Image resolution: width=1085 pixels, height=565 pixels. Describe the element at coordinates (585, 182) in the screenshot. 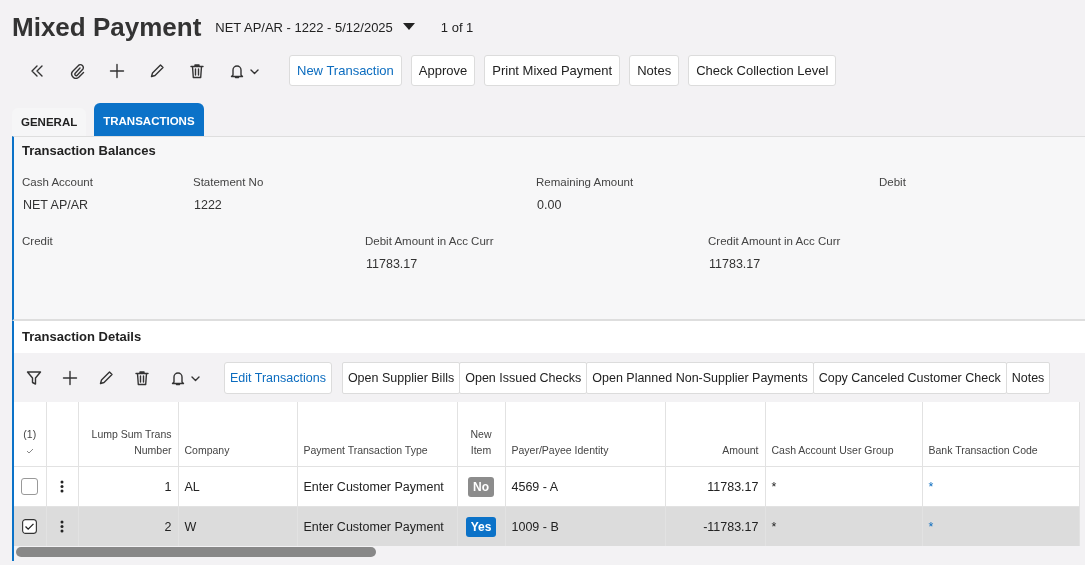

I see `field-label: Remaining Amount` at that location.